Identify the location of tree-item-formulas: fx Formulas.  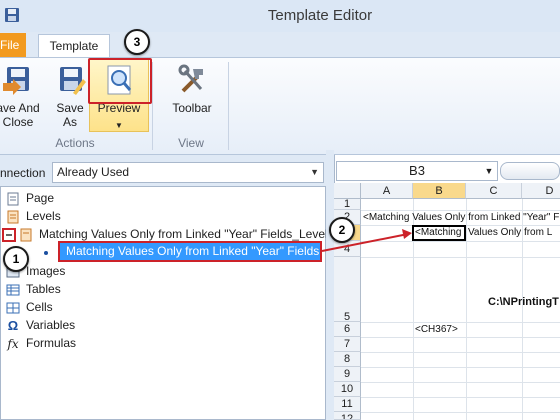
(41, 343).